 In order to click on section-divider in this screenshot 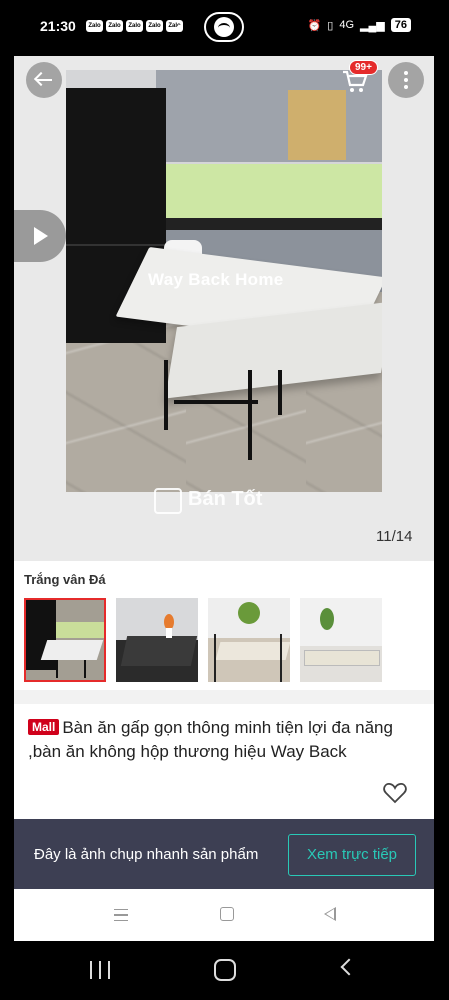, I will do `click(224, 697)`.